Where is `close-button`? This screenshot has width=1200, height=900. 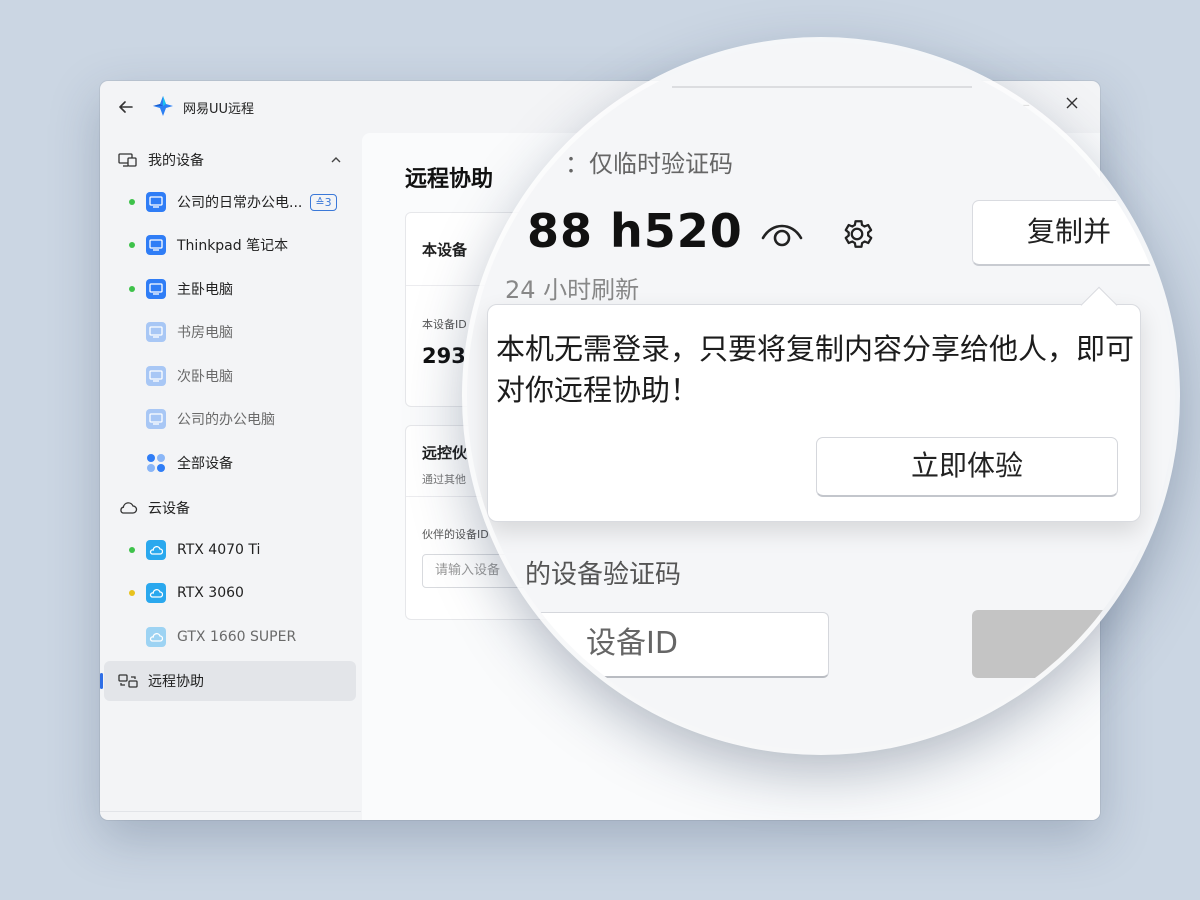 close-button is located at coordinates (1072, 105).